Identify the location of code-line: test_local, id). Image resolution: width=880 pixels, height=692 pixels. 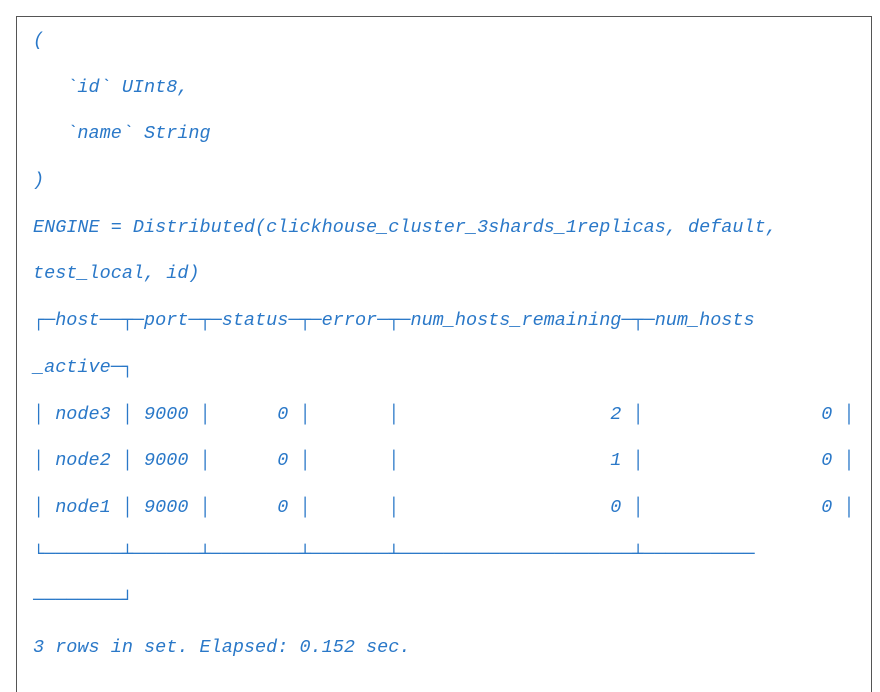
(116, 274).